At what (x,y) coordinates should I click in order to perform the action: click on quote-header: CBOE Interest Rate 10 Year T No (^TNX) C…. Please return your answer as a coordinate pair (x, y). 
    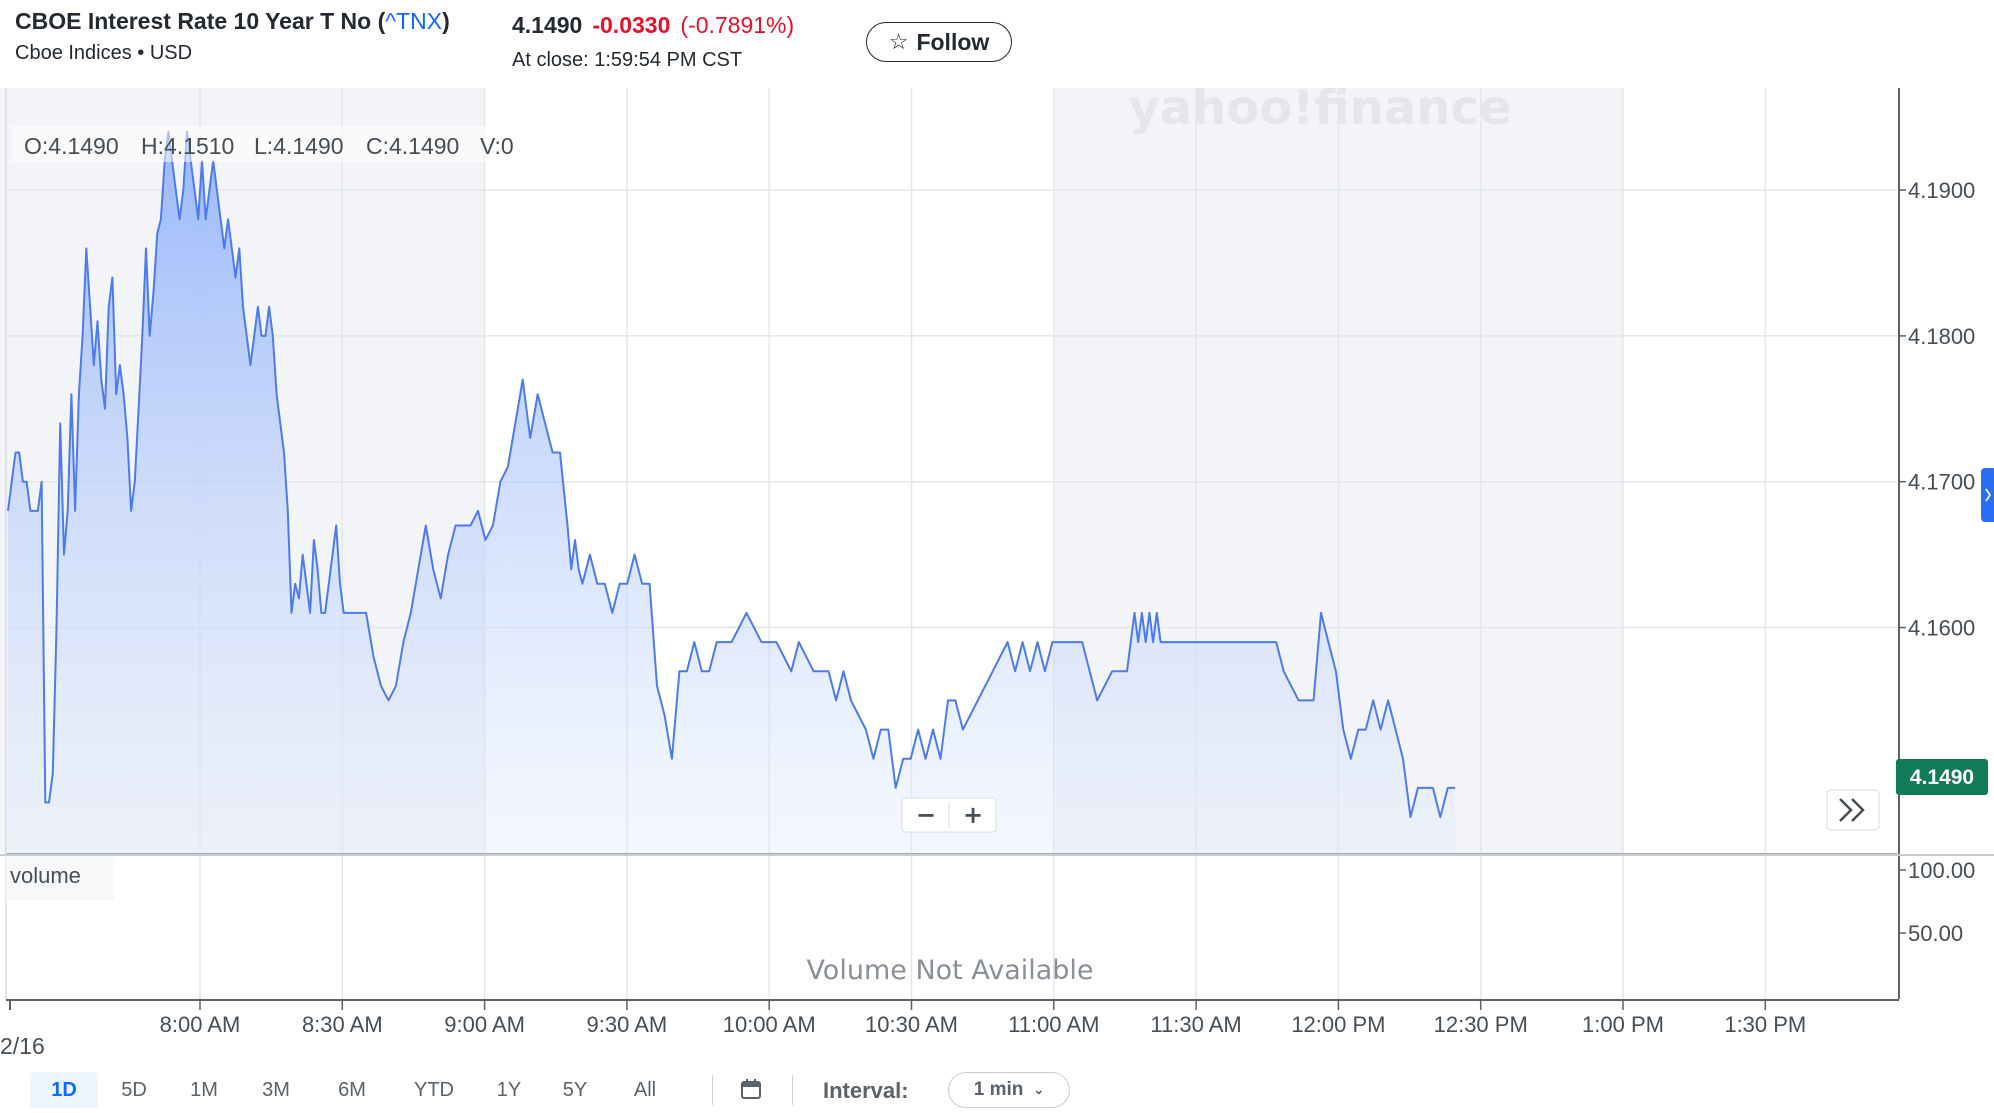
    Looking at the image, I should click on (997, 44).